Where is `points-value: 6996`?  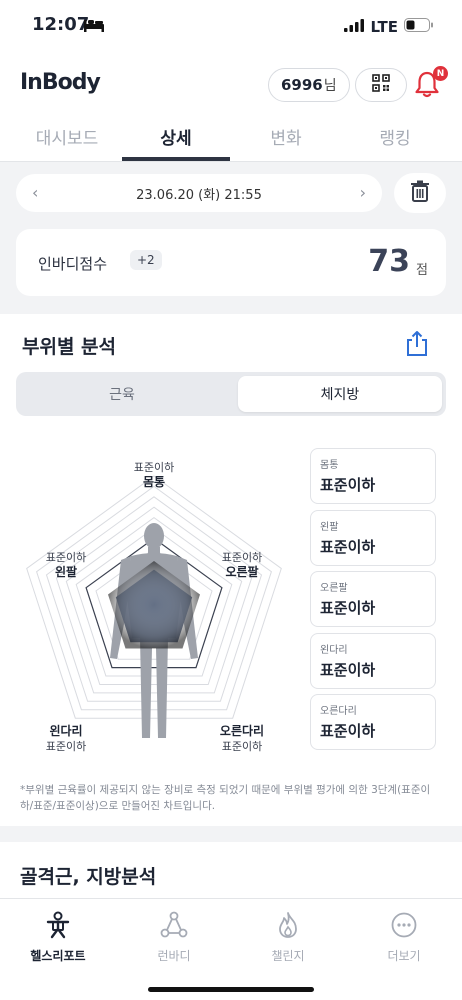 points-value: 6996 is located at coordinates (302, 85).